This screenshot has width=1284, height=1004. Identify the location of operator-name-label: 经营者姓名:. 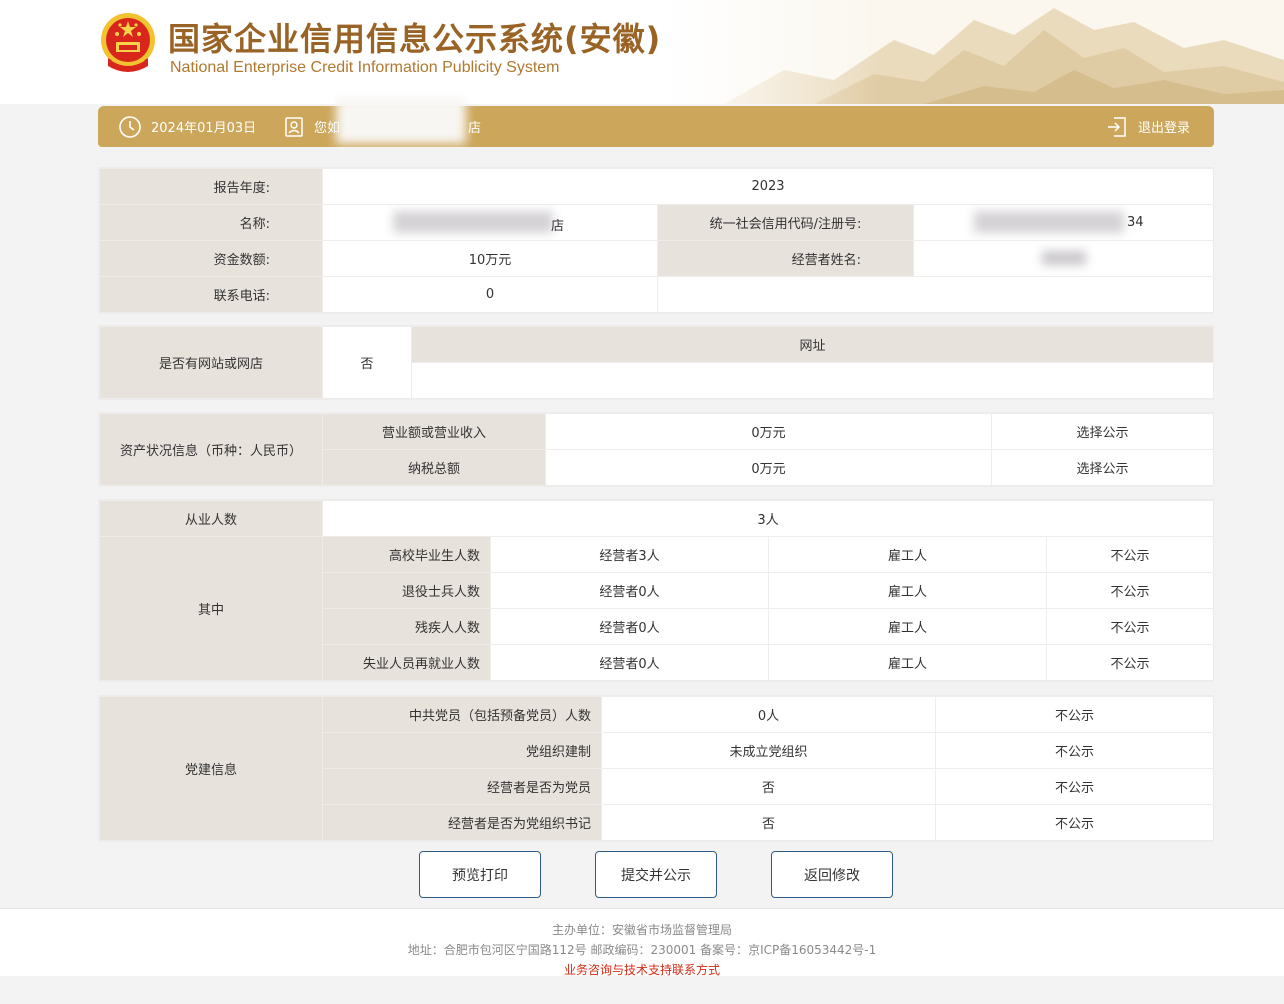
(785, 258).